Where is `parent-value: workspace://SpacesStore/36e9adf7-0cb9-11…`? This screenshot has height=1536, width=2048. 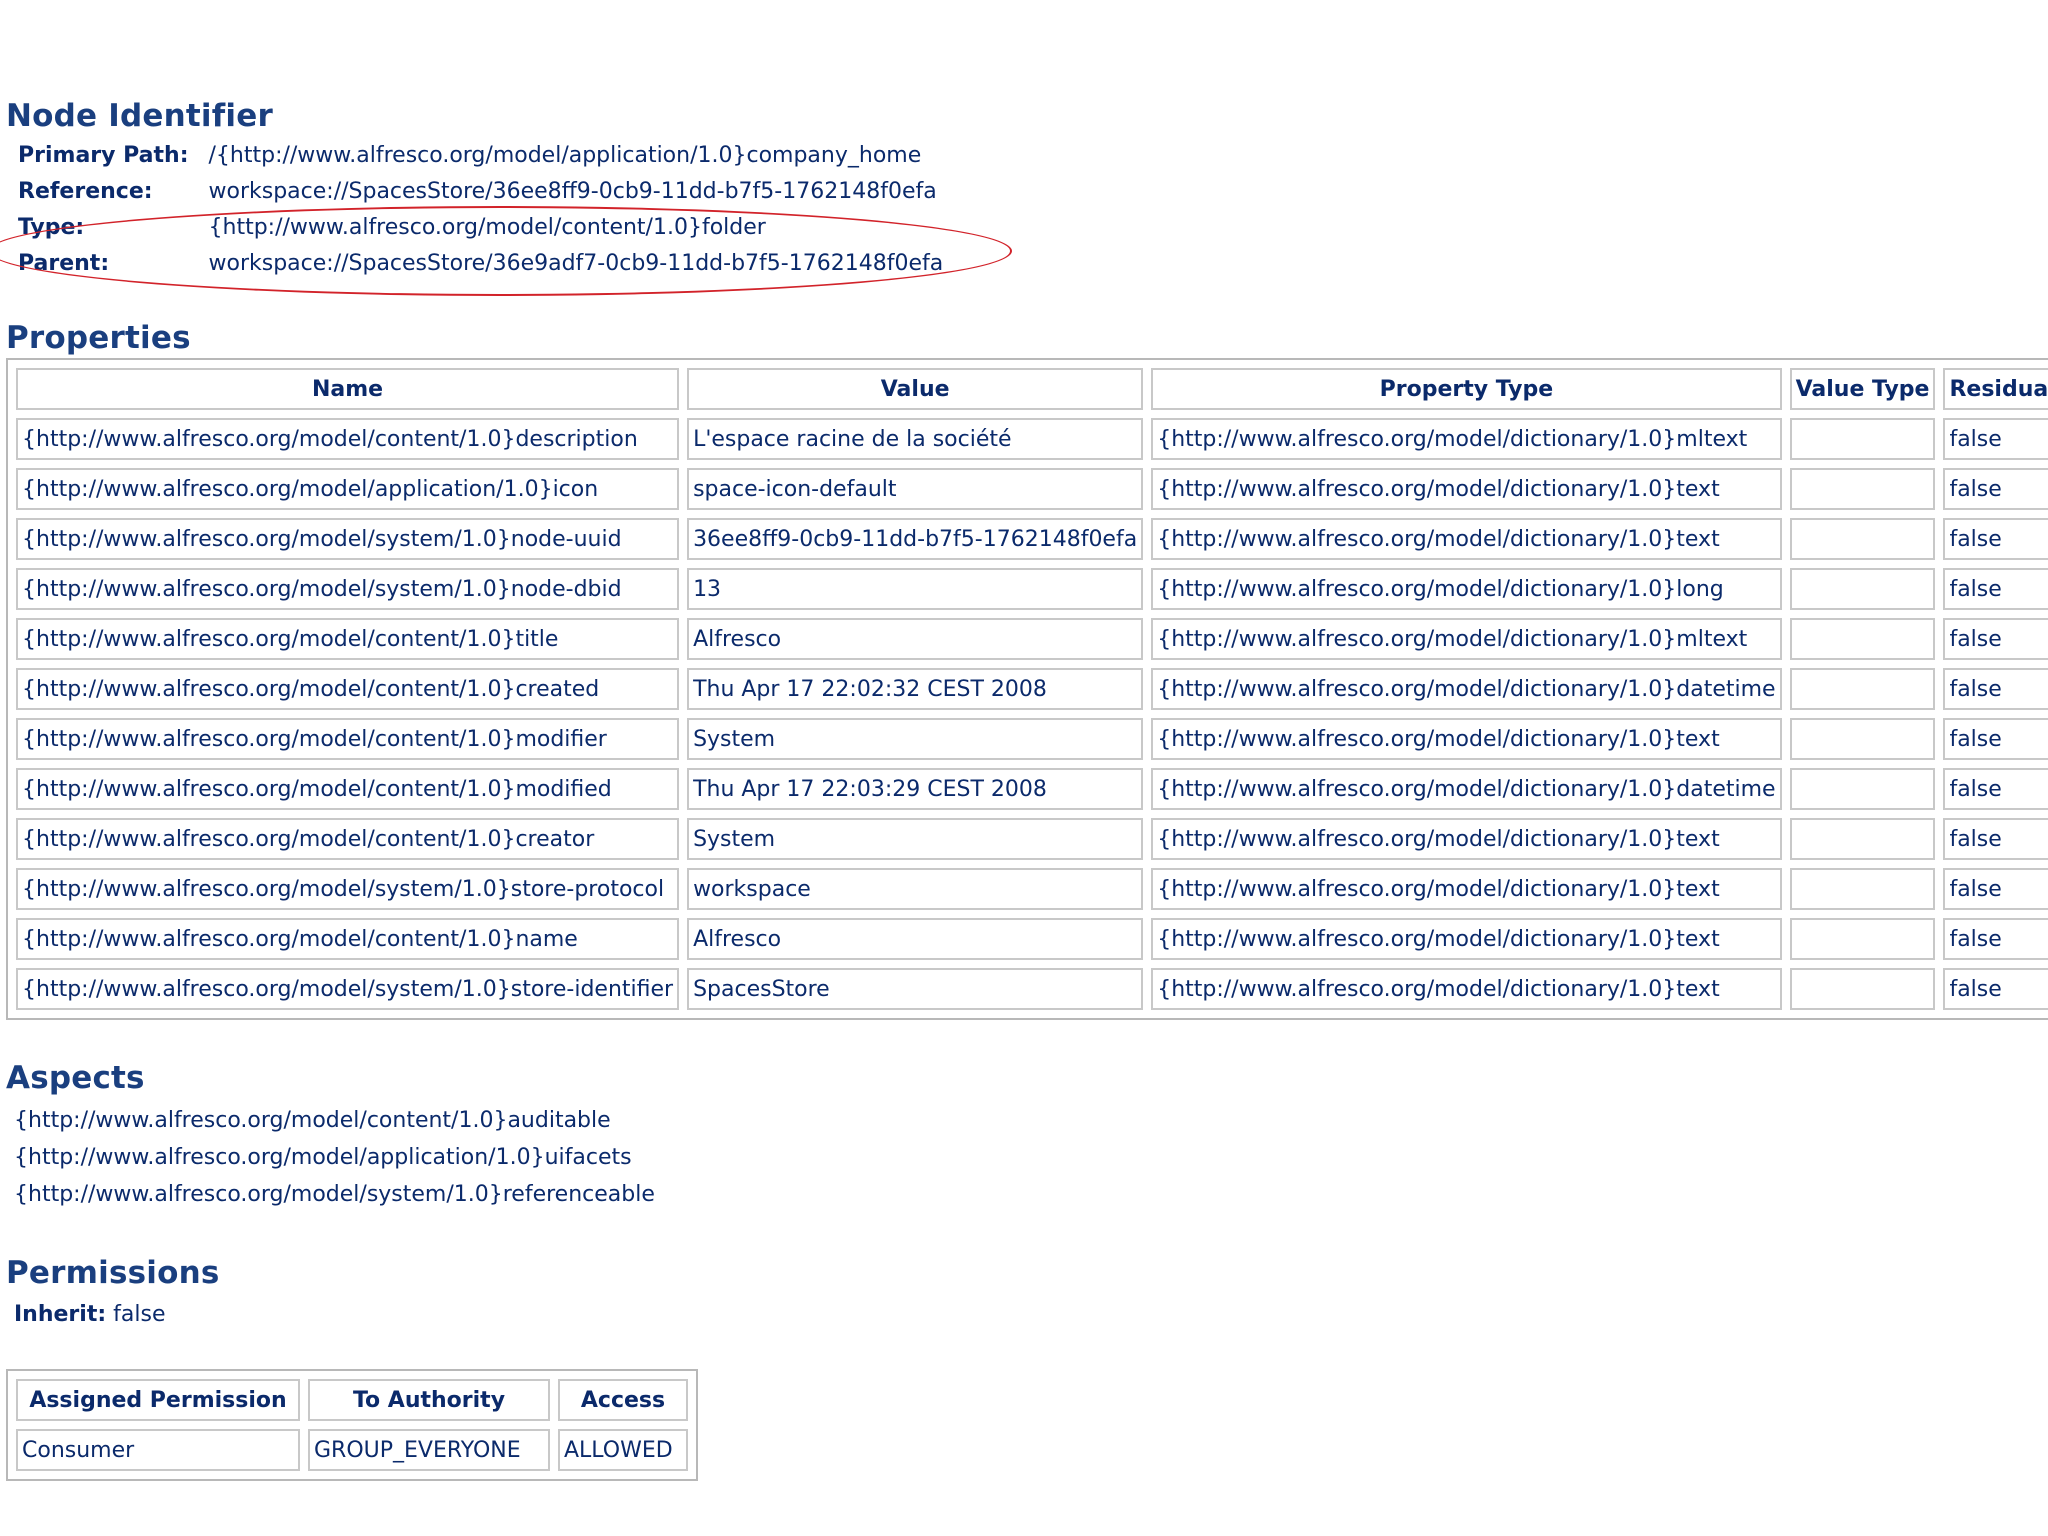 parent-value: workspace://SpacesStore/36e9adf7-0cb9-11… is located at coordinates (576, 263).